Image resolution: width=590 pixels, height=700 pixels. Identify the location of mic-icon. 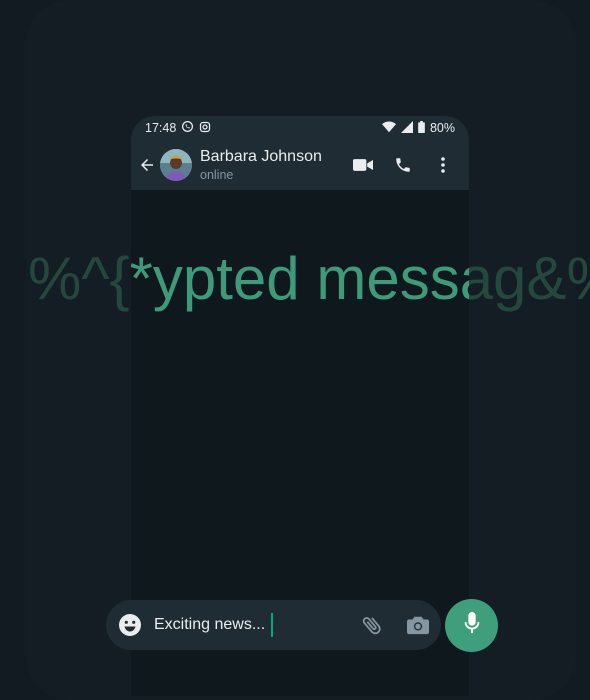
(472, 625).